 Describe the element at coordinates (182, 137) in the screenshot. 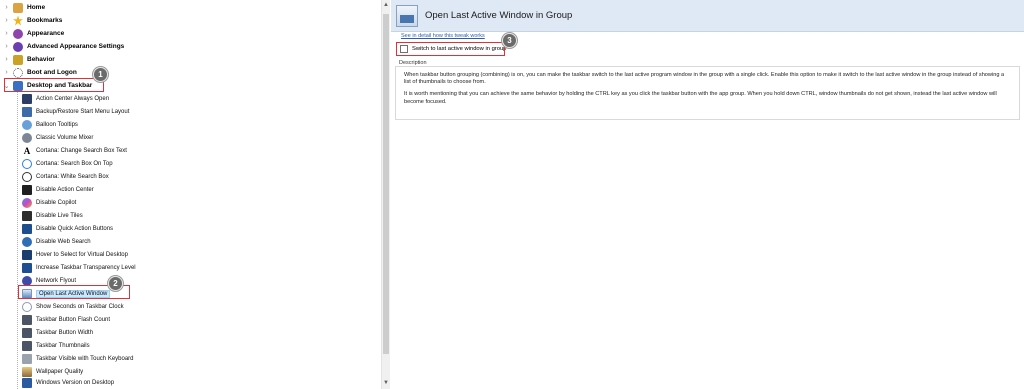

I see `tree-item: Classic Volume Mixer` at that location.